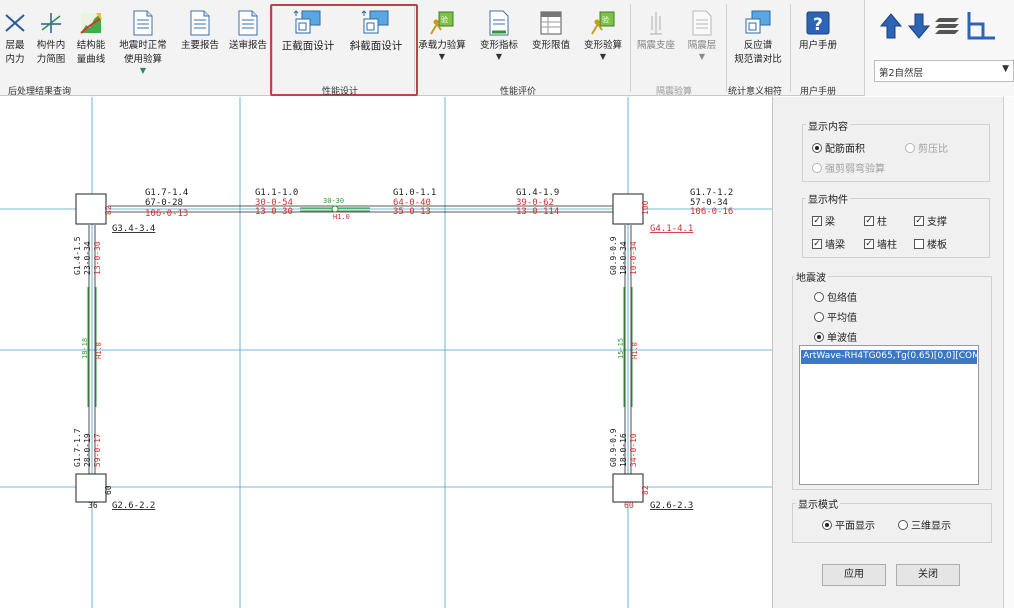  Describe the element at coordinates (498, 45) in the screenshot. I see `tool-label: 变形指标` at that location.